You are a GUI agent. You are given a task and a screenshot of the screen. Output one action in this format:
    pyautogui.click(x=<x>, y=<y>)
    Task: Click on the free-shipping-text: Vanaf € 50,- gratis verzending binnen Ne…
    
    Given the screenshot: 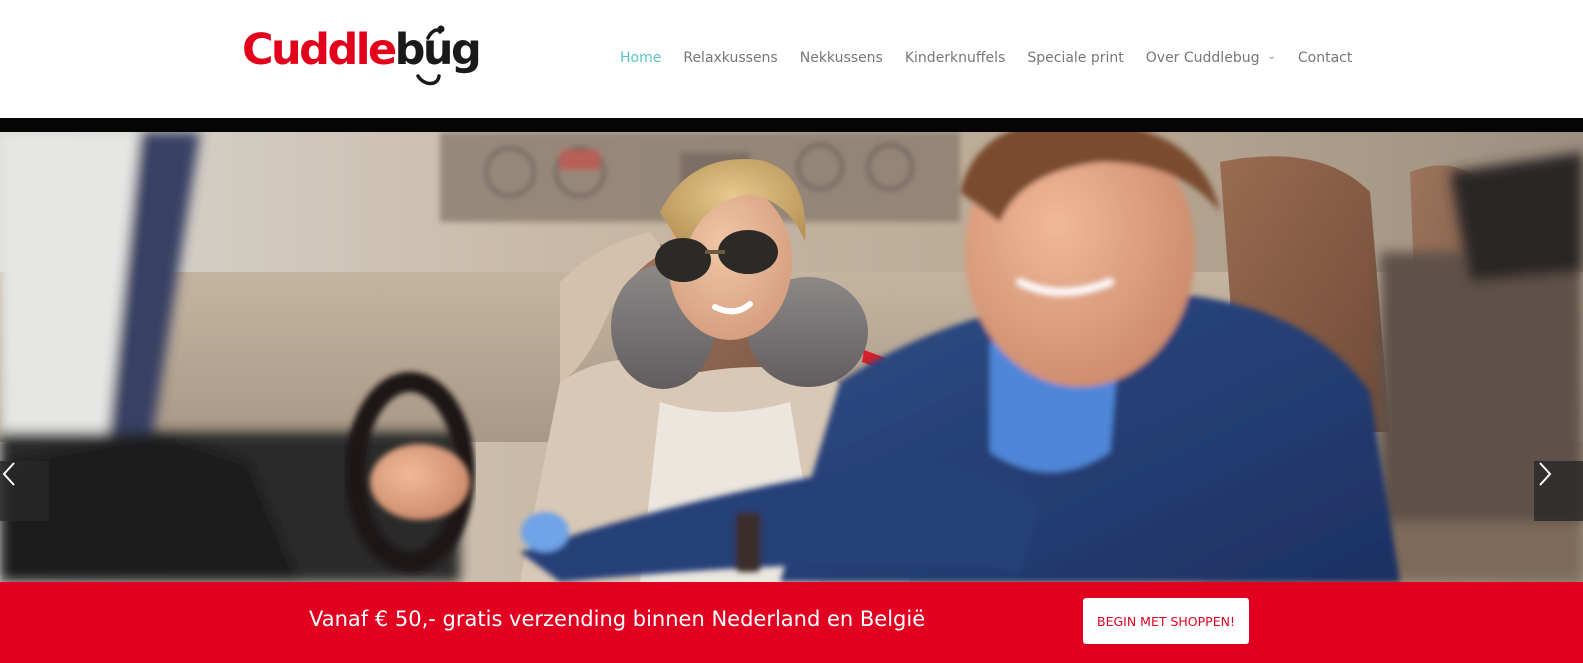 What is the action you would take?
    pyautogui.click(x=617, y=619)
    